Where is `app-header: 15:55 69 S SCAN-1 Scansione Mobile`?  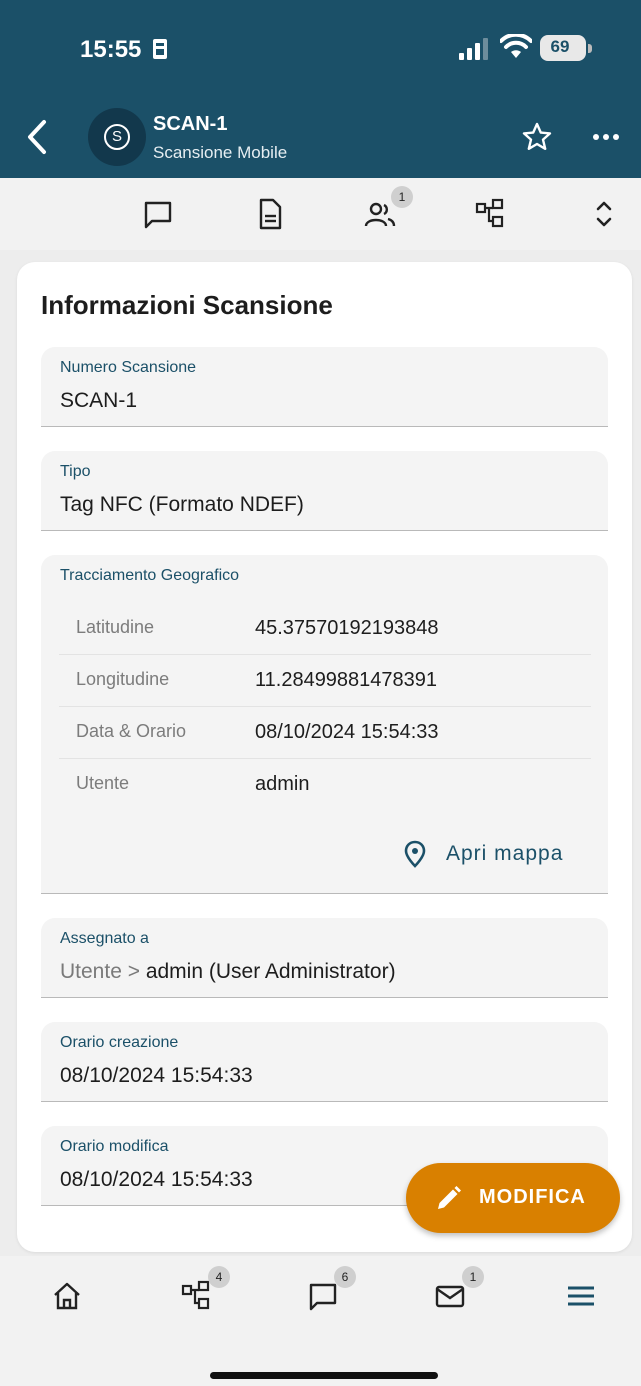
app-header: 15:55 69 S SCAN-1 Scansione Mobile is located at coordinates (320, 89).